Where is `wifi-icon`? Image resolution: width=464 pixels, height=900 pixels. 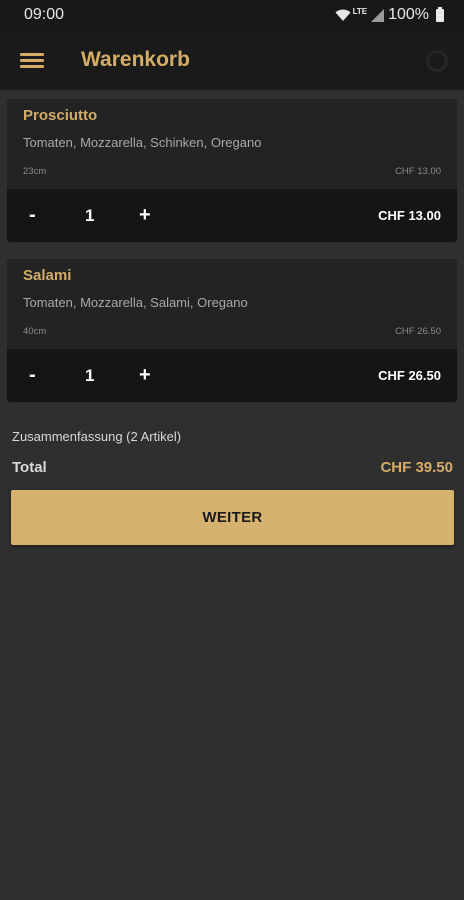 wifi-icon is located at coordinates (343, 15).